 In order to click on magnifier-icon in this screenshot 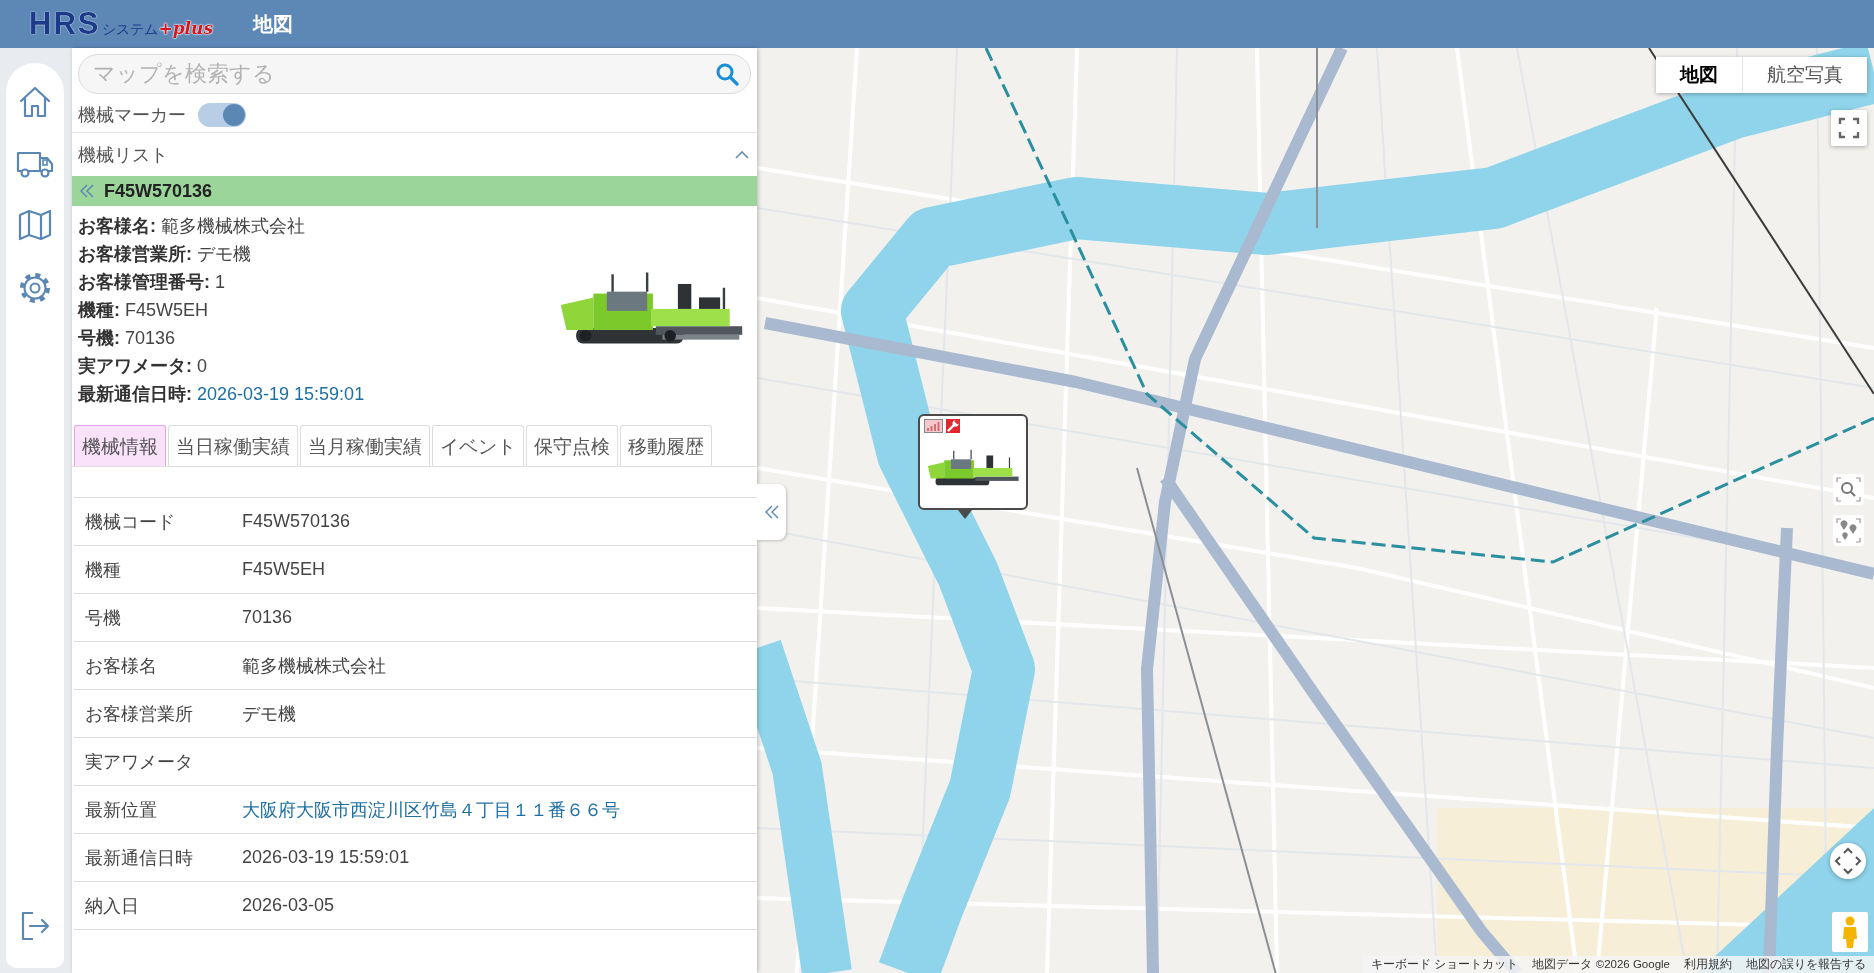, I will do `click(1848, 489)`.